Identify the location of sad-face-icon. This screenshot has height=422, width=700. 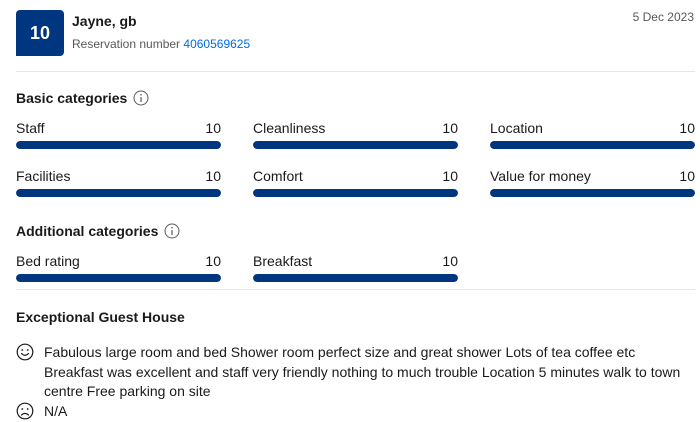
(25, 411).